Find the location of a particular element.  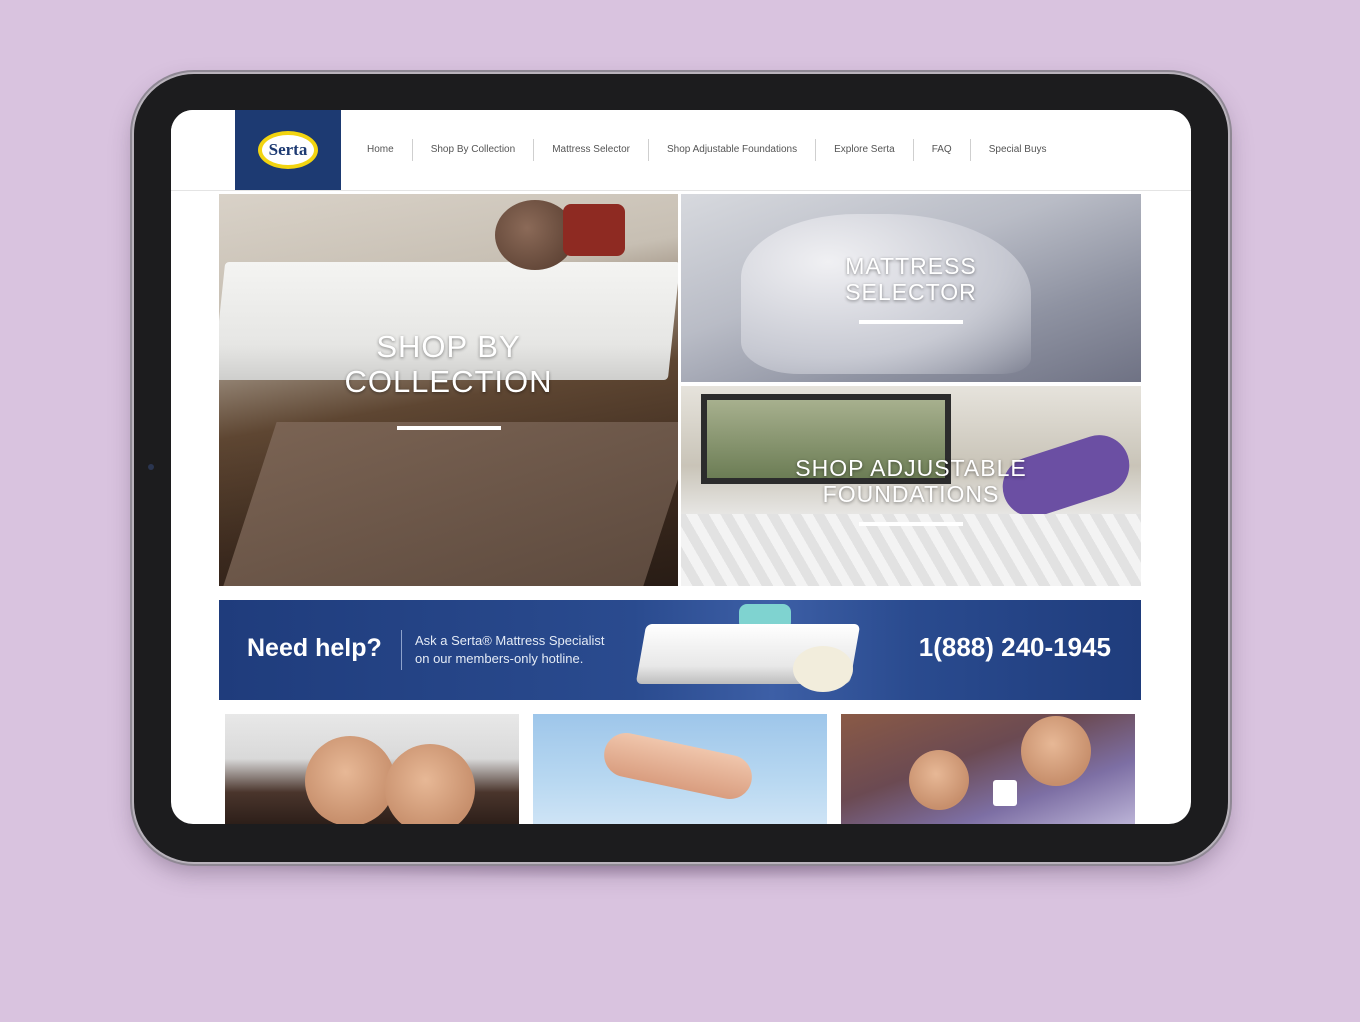

nav-faq: FAQ is located at coordinates (942, 150).